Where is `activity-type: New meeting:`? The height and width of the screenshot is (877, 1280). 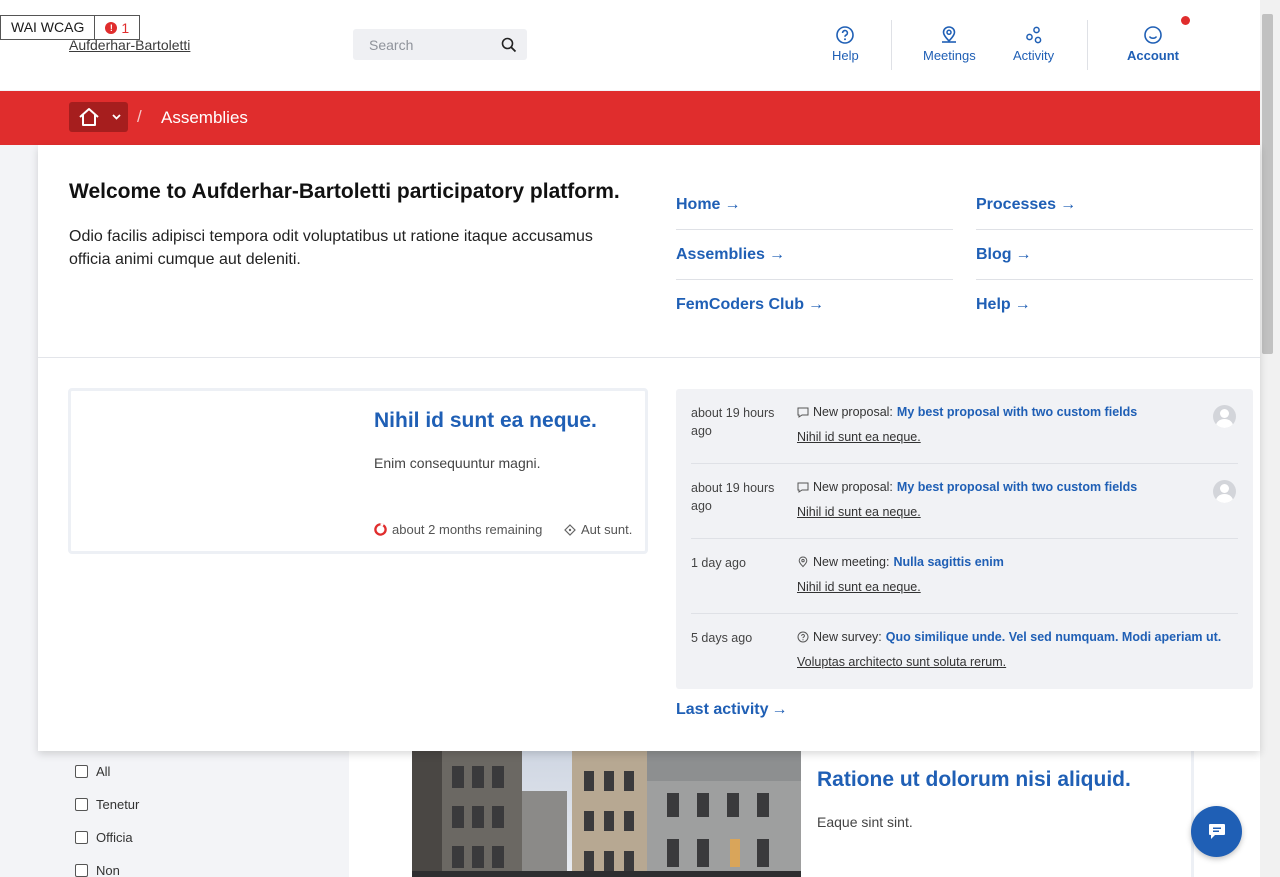 activity-type: New meeting: is located at coordinates (851, 562).